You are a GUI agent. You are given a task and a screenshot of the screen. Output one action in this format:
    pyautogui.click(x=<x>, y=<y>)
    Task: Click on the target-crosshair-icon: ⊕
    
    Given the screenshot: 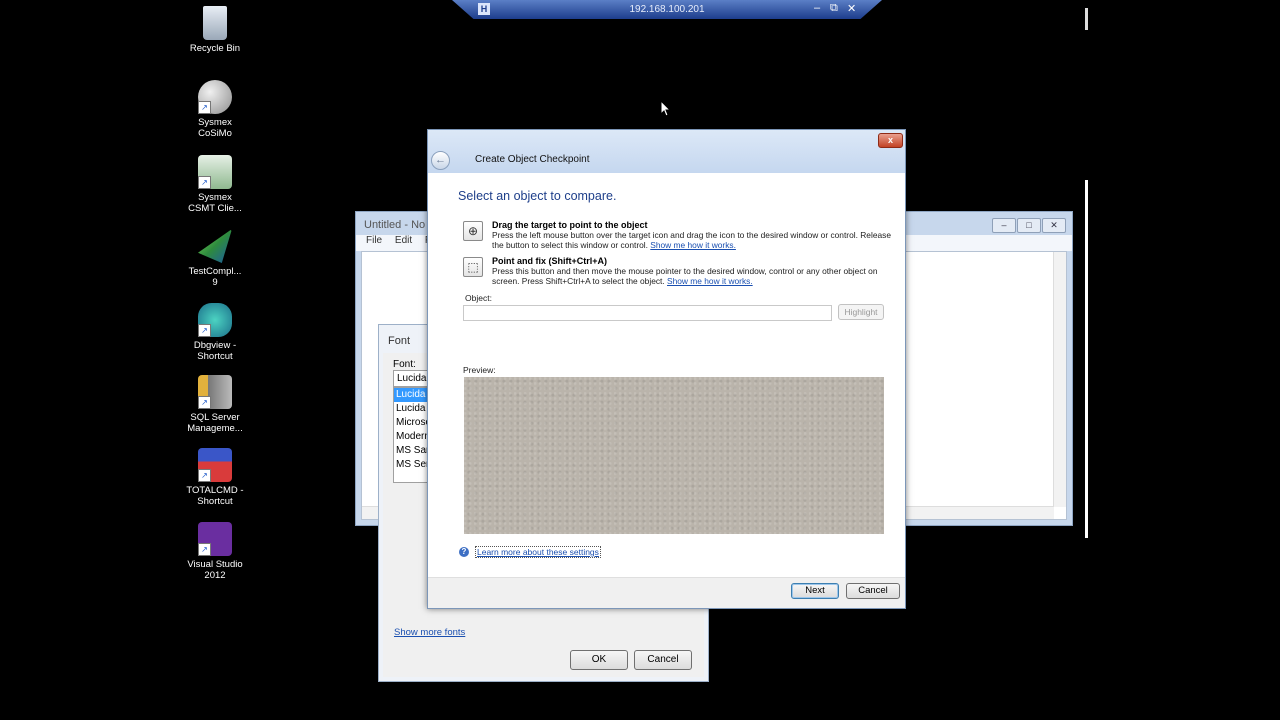 What is the action you would take?
    pyautogui.click(x=473, y=231)
    